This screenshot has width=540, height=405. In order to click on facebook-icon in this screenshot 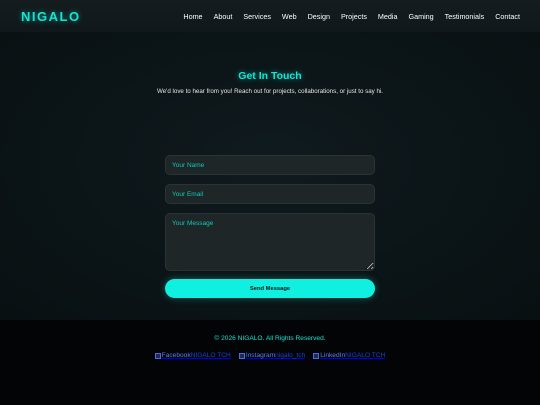, I will do `click(157, 355)`.